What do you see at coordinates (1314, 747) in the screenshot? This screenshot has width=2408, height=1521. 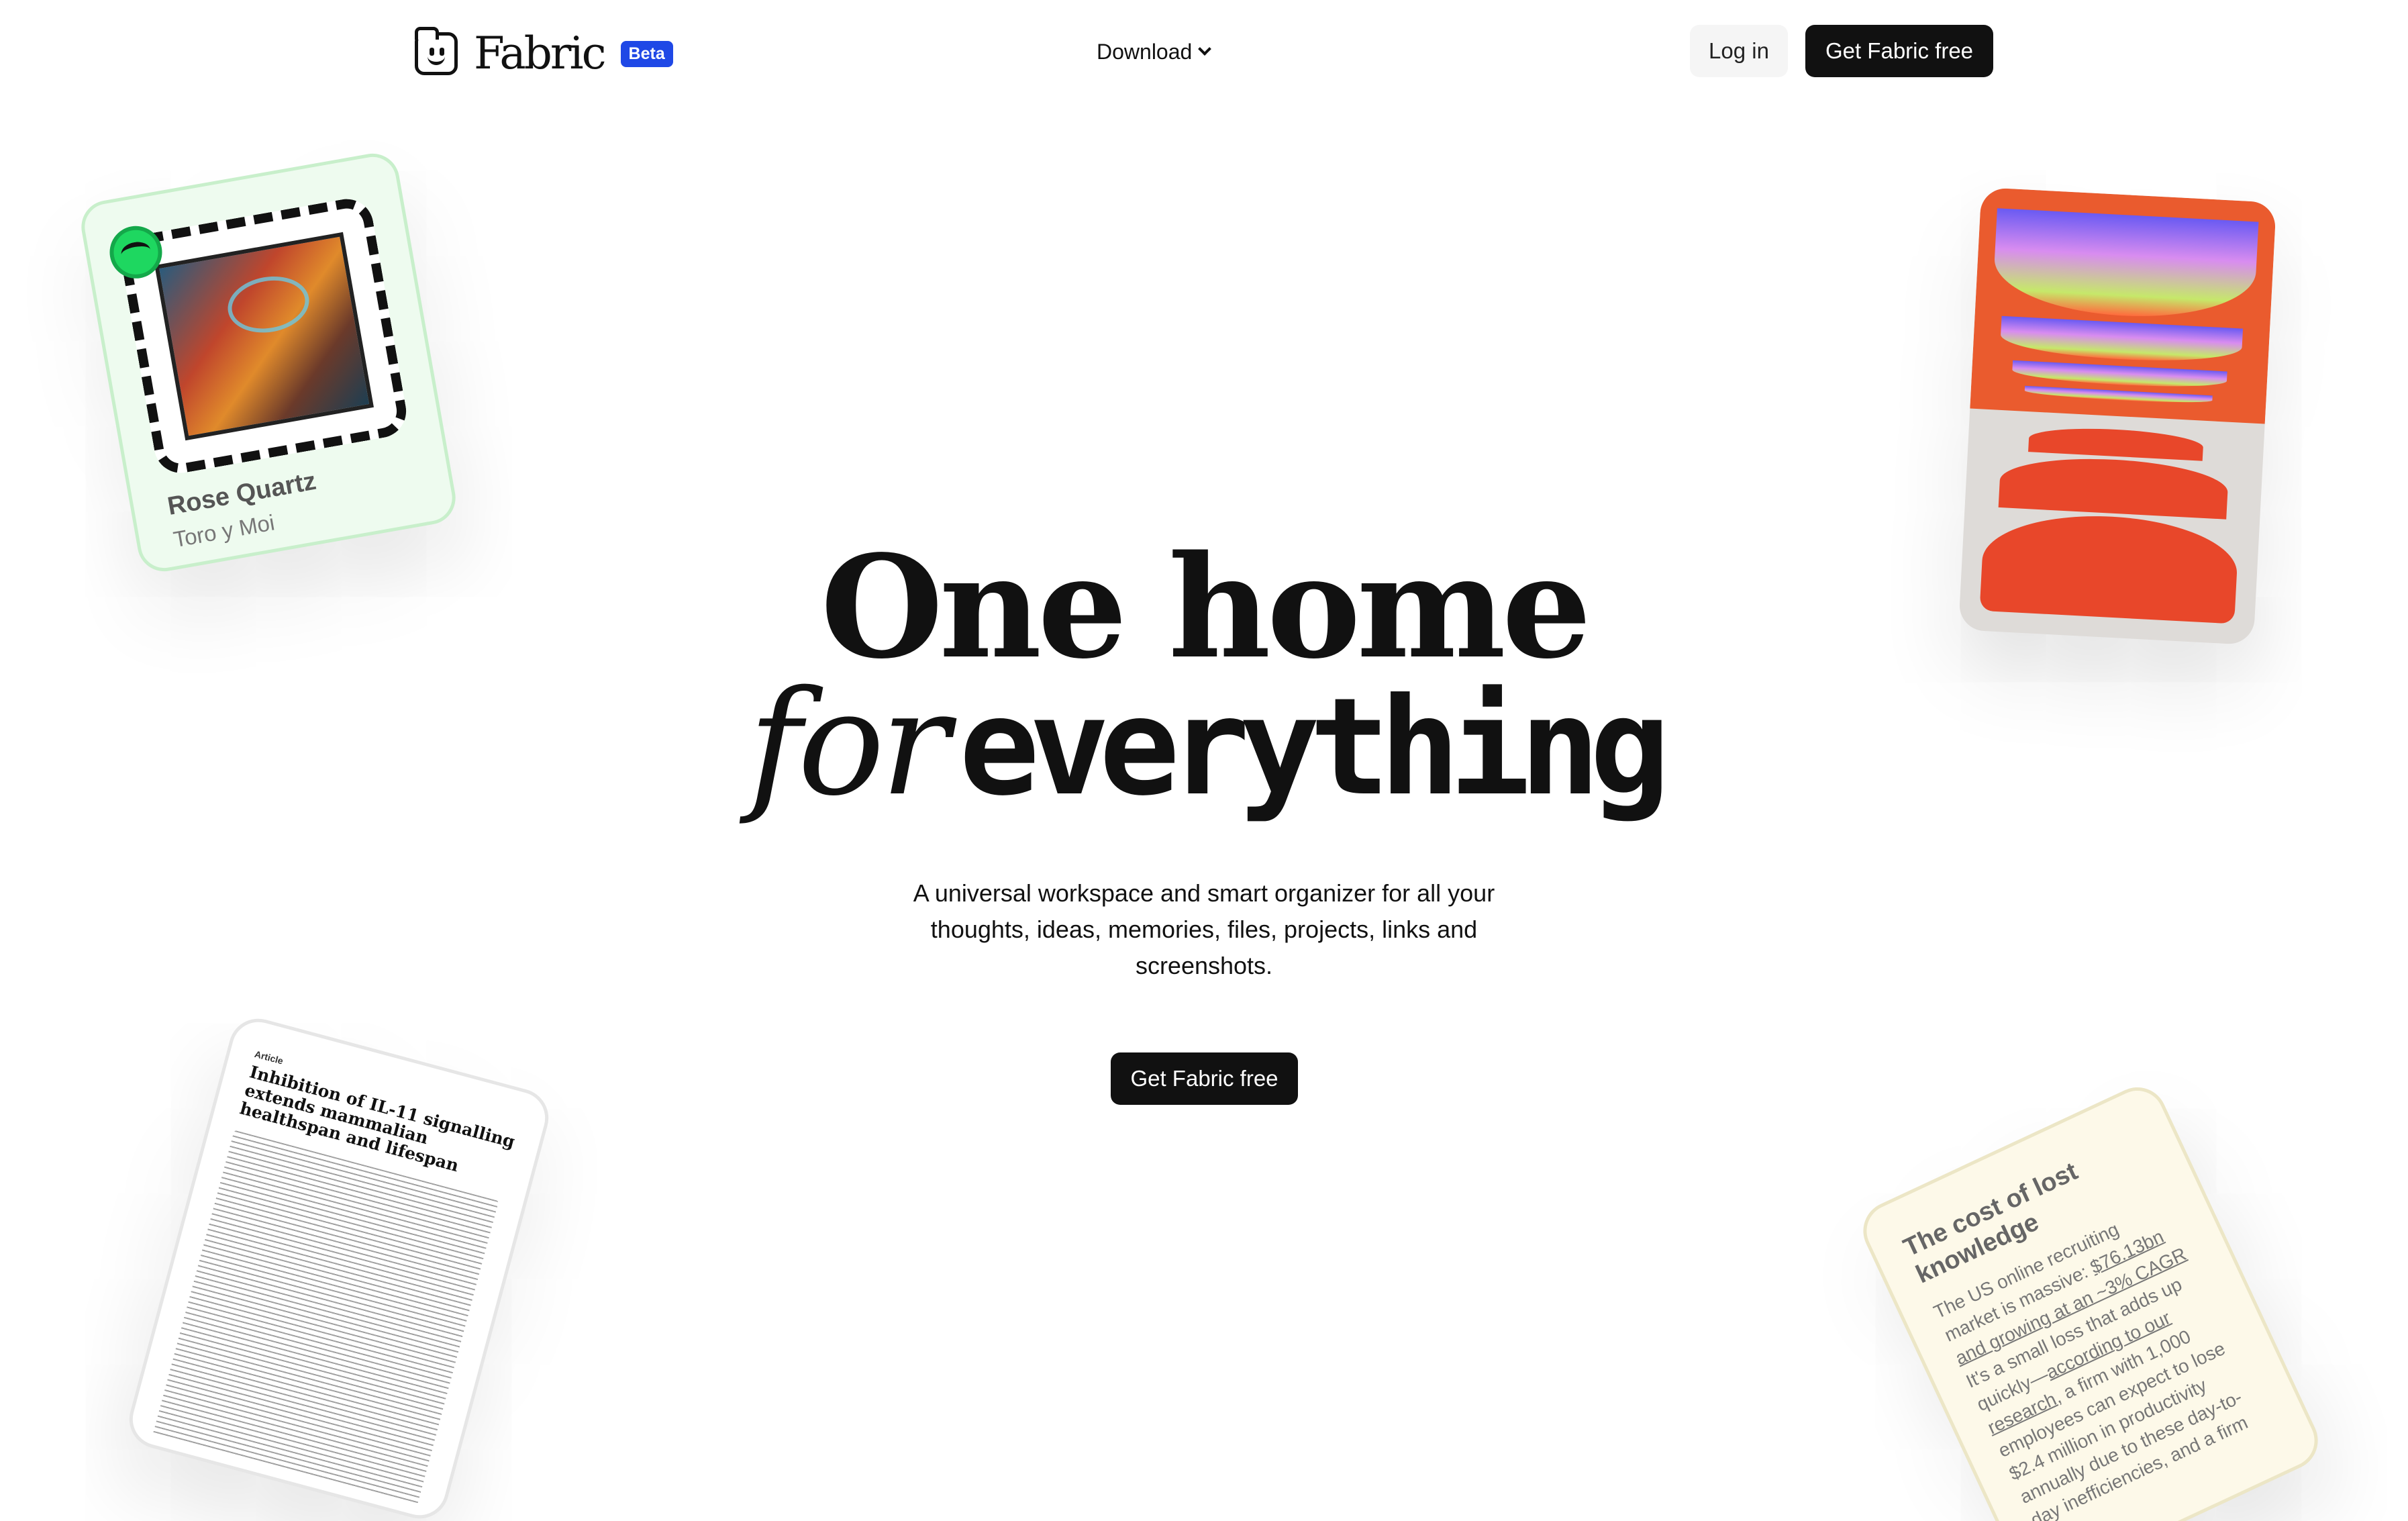 I see `hero-title-everything: everything` at bounding box center [1314, 747].